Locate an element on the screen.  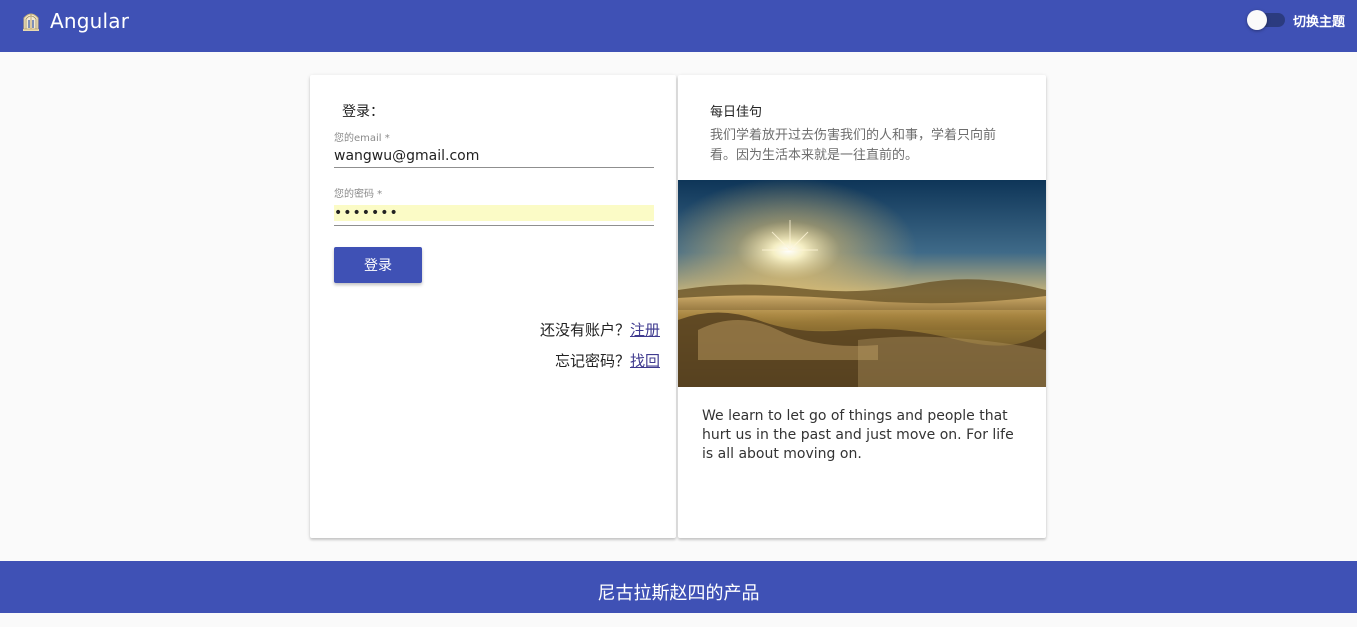
quote-chinese-text: 我们学着放开过去伤害我们的人和事，学着只向前看。因为生活本来就是一往直前的。 is located at coordinates (853, 145).